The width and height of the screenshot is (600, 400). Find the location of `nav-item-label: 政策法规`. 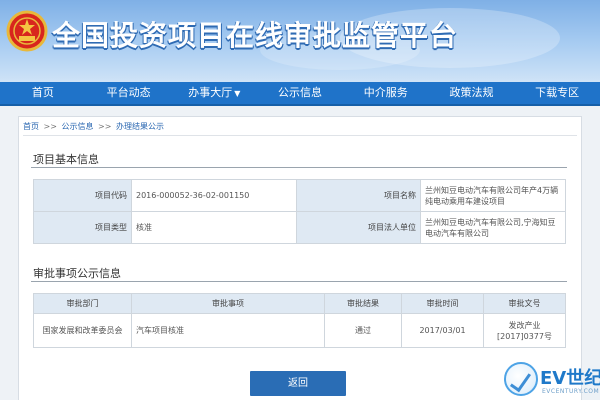

nav-item-label: 政策法规 is located at coordinates (471, 92).